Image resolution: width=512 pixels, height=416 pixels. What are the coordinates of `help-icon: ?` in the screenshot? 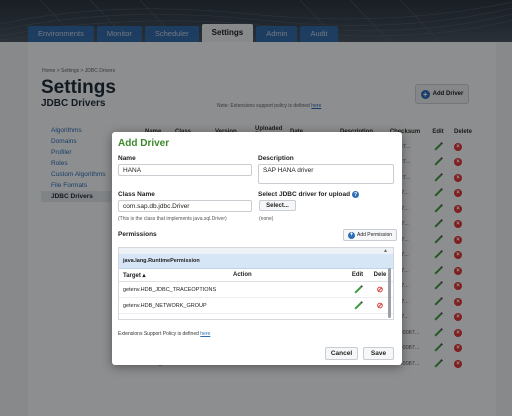 It's located at (356, 194).